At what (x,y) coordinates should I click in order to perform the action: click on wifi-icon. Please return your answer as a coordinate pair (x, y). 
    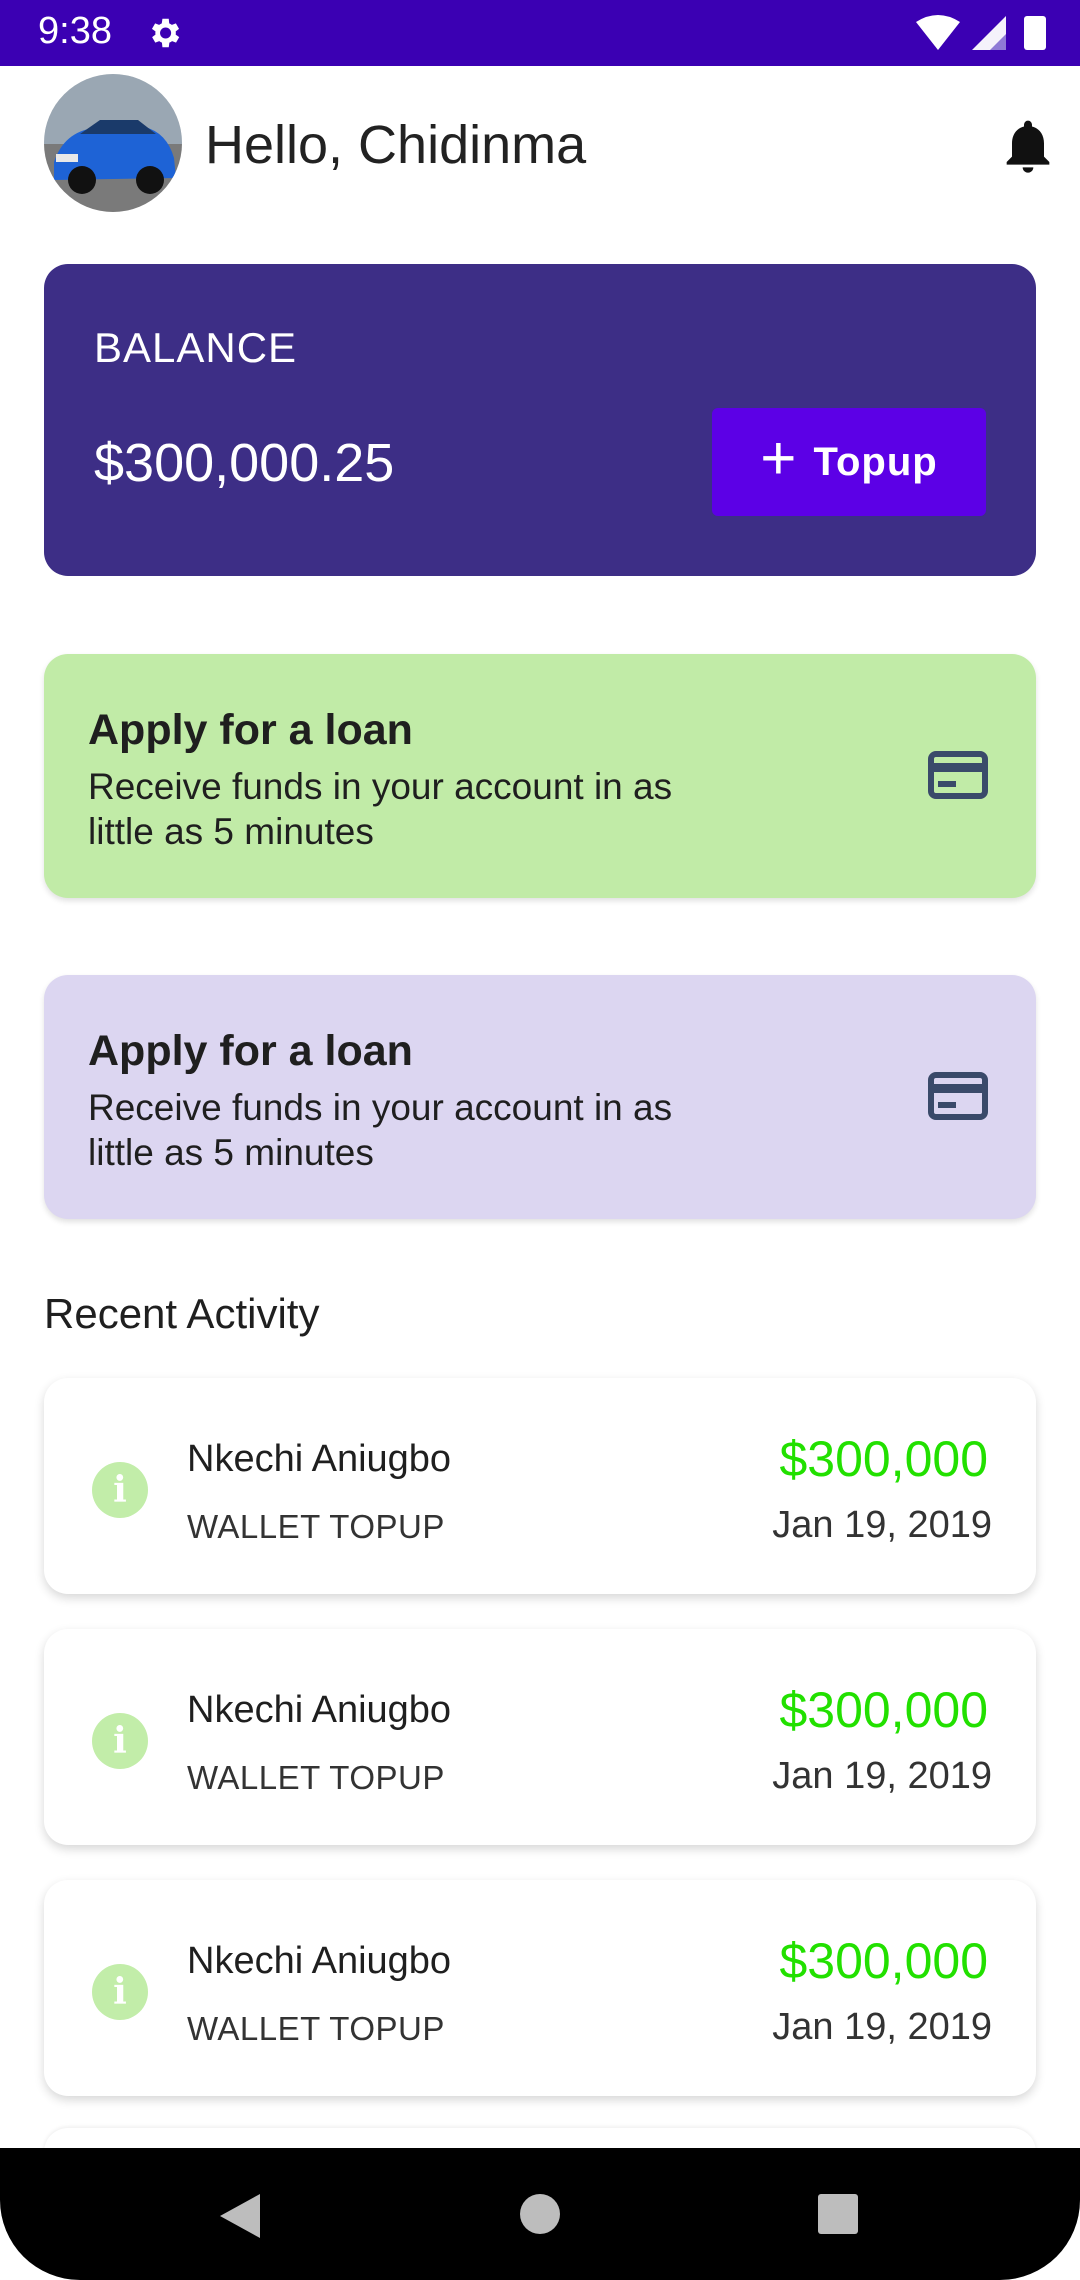
    Looking at the image, I should click on (938, 32).